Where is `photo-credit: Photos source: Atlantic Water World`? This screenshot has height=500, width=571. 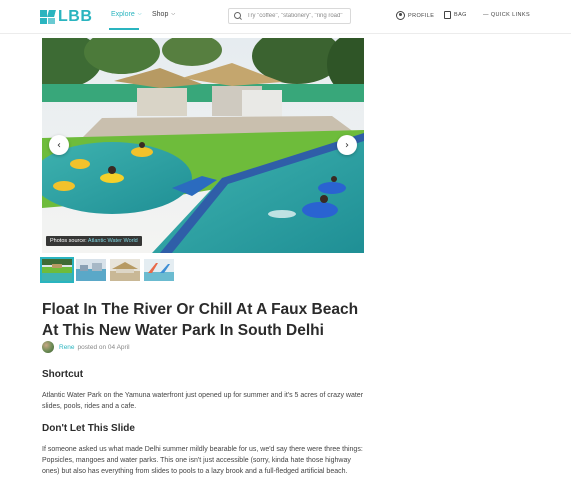
photo-credit: Photos source: Atlantic Water World is located at coordinates (94, 241).